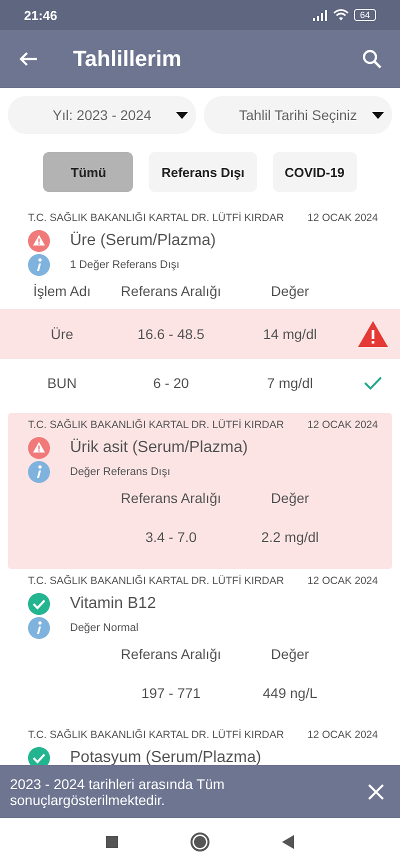 The height and width of the screenshot is (866, 400). What do you see at coordinates (203, 172) in the screenshot?
I see `filter-tab: Referans Dışı` at bounding box center [203, 172].